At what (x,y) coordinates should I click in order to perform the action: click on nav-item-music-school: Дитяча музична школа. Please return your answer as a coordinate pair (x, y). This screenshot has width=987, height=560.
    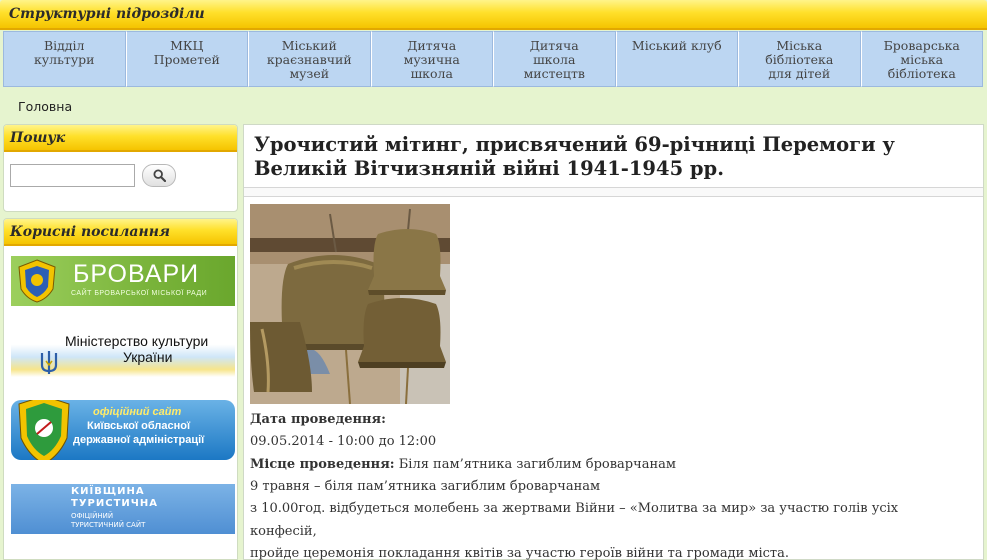
    Looking at the image, I should click on (431, 59).